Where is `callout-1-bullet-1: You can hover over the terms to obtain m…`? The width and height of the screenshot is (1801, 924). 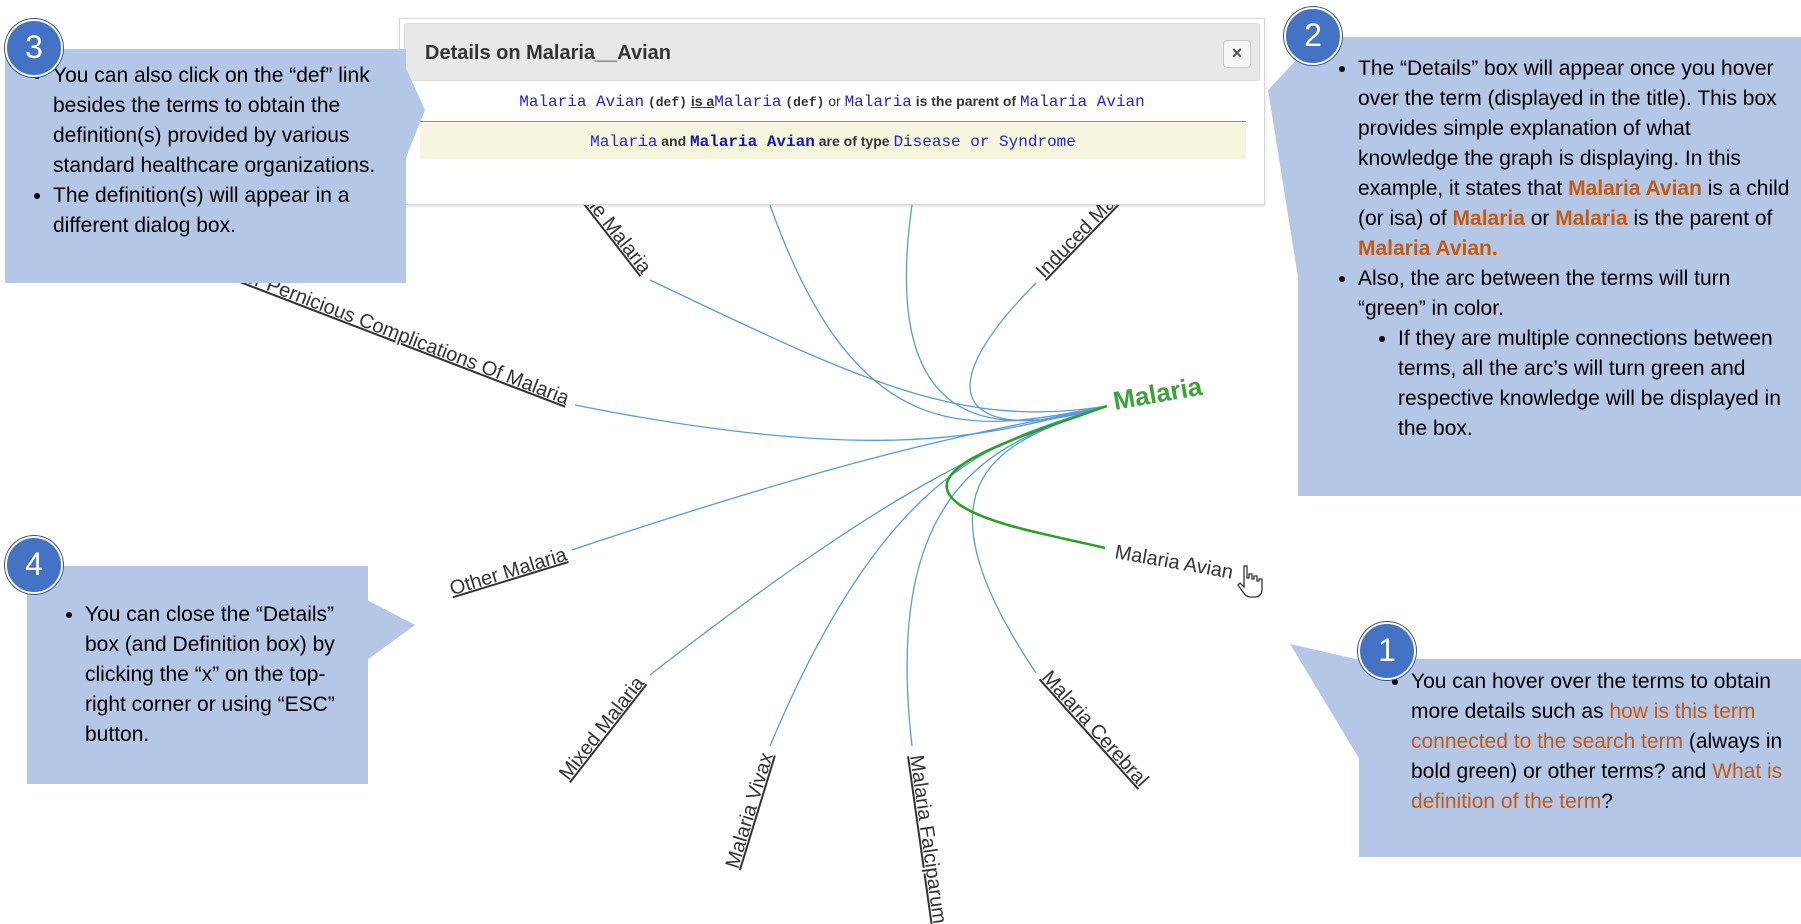
callout-1-bullet-1: You can hover over the terms to obtain m… is located at coordinates (1601, 742).